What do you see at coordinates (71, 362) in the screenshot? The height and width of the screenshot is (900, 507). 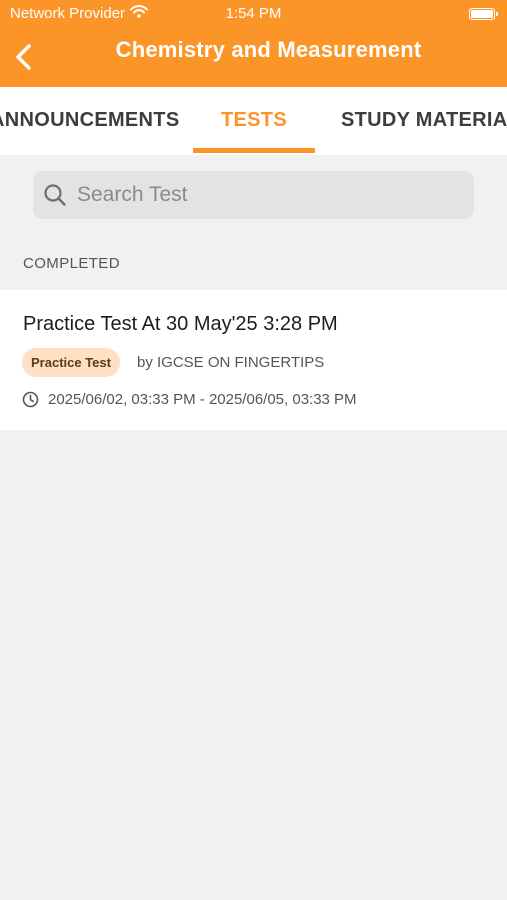 I see `test-type-badge: Practice Test` at bounding box center [71, 362].